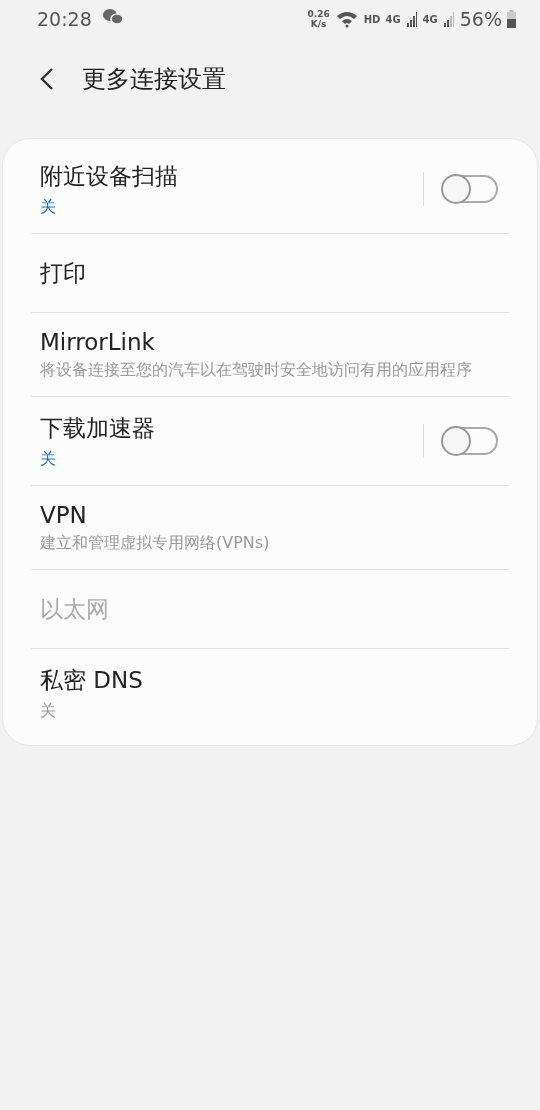  I want to click on setting-title: MirrorLink, so click(98, 342).